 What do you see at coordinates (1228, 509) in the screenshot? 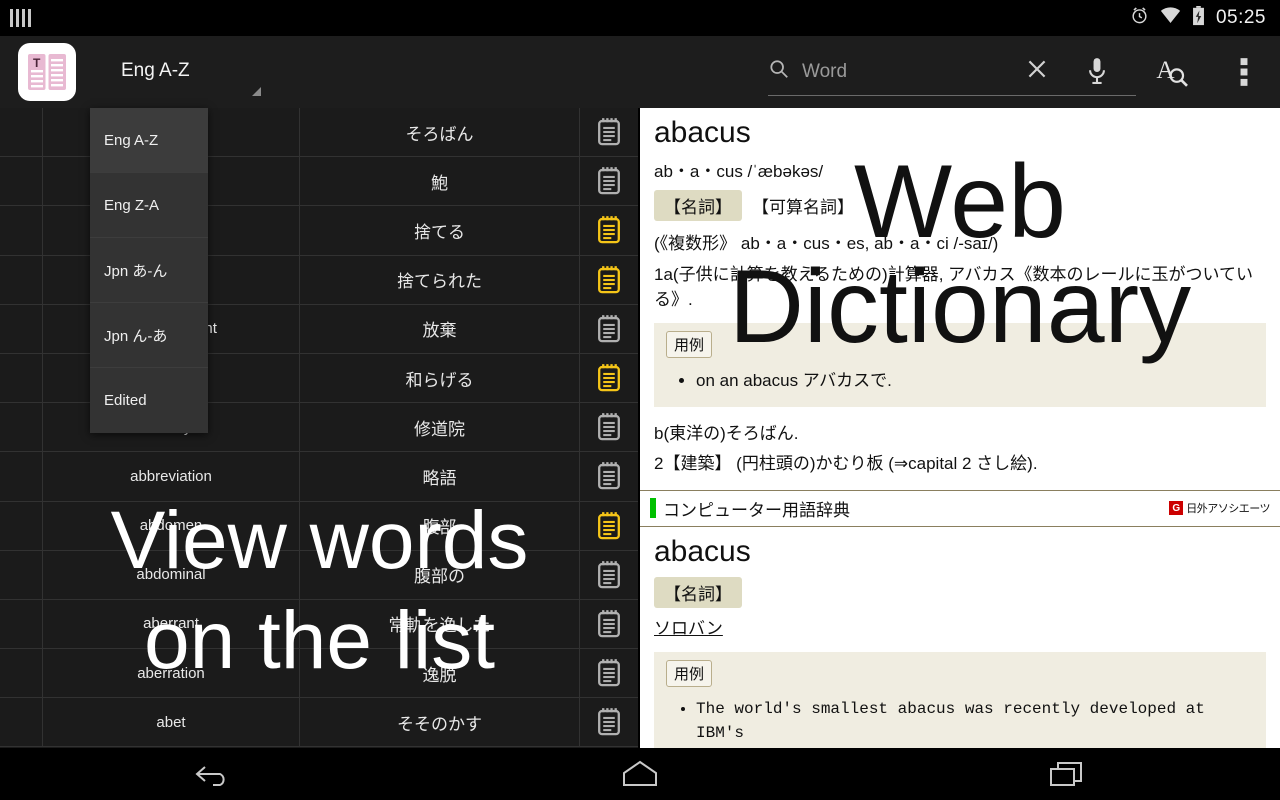
I see `publisher-name: 日外アソシエーツ` at bounding box center [1228, 509].